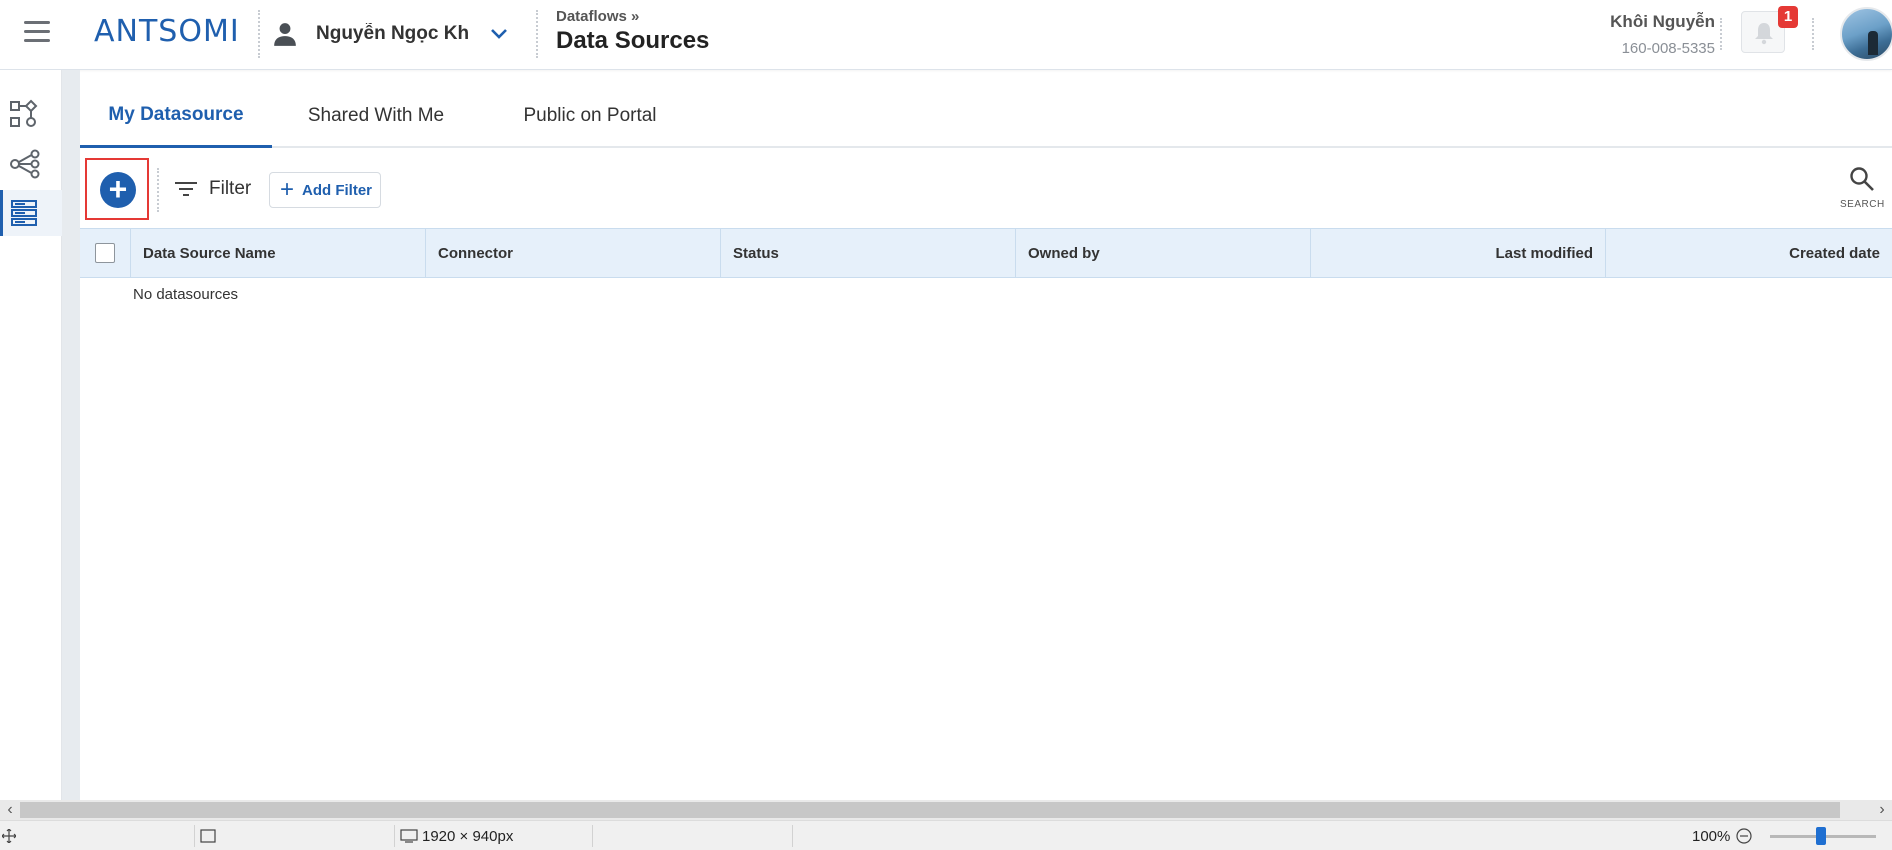 Image resolution: width=1892 pixels, height=850 pixels. Describe the element at coordinates (468, 836) in the screenshot. I see `image-dimensions: 1920 × 940px` at that location.